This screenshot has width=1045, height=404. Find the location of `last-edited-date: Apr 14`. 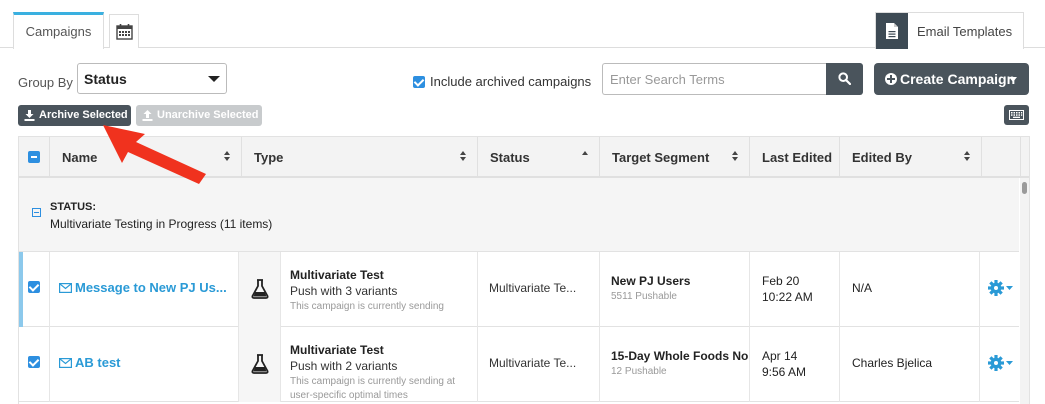

last-edited-date: Apr 14 is located at coordinates (780, 356).